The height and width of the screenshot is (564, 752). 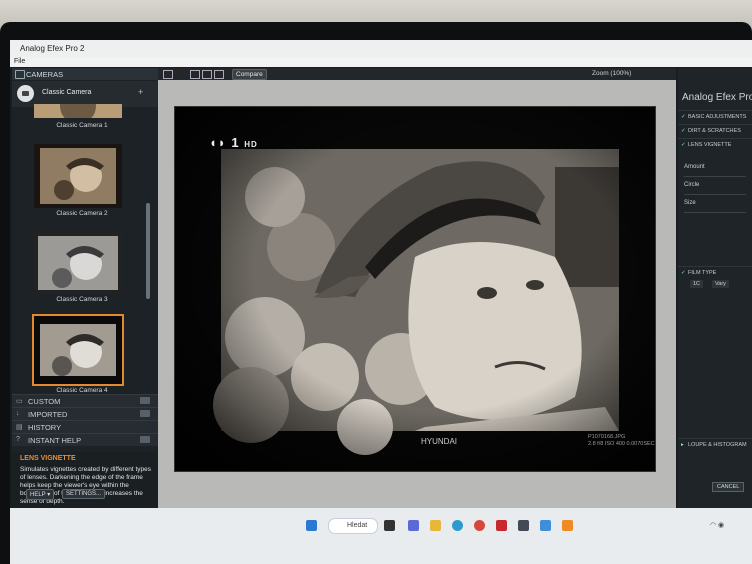 What do you see at coordinates (19, 401) in the screenshot?
I see `custom-icon: ▭` at bounding box center [19, 401].